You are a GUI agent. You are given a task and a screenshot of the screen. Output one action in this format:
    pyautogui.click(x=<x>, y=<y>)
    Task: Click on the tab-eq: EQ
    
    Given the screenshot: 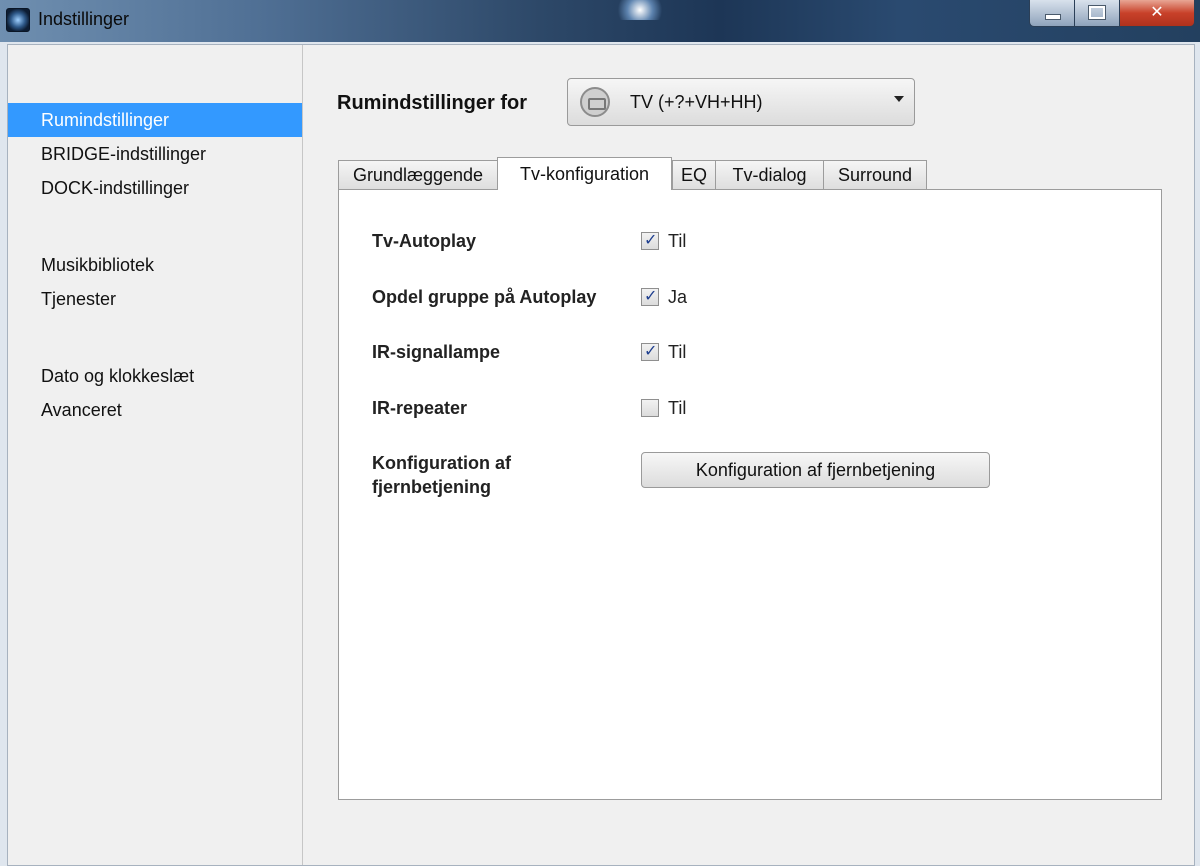 What is the action you would take?
    pyautogui.click(x=694, y=174)
    